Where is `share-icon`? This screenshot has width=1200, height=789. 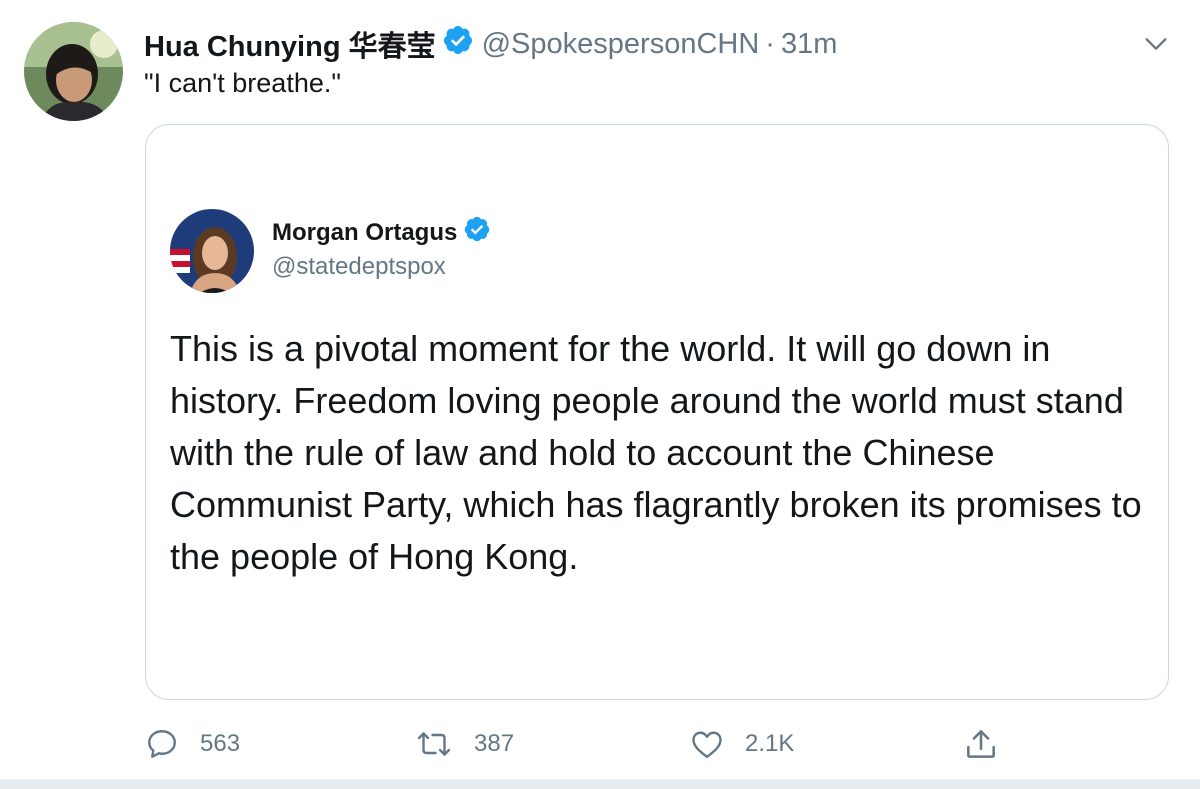 share-icon is located at coordinates (981, 744).